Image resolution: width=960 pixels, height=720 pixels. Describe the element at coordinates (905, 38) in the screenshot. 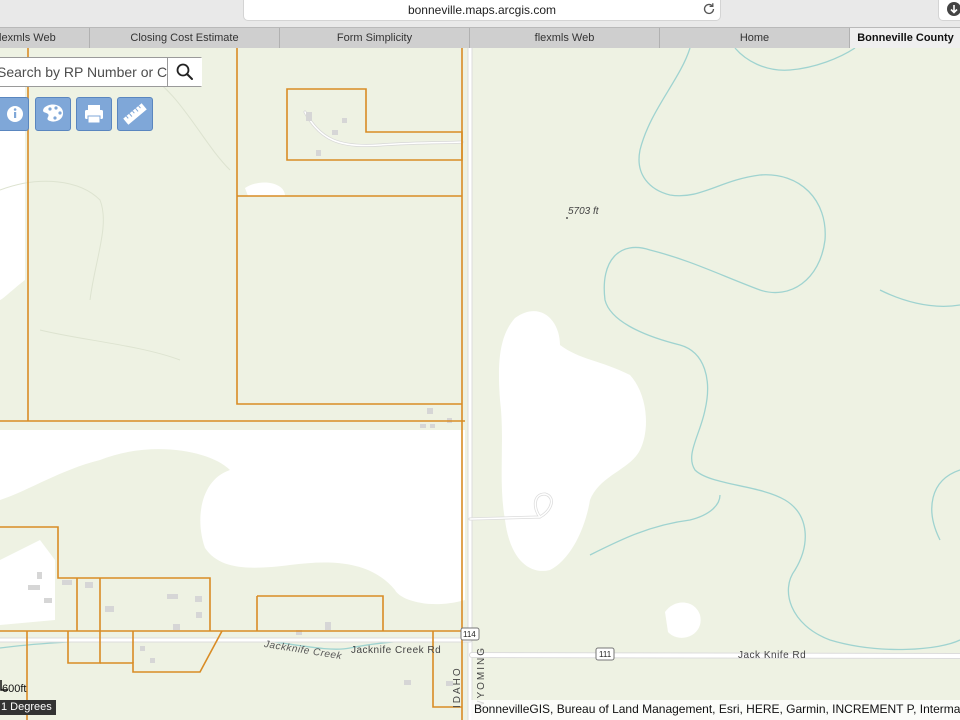

I see `tab-bonneville-county: Bonneville County` at that location.